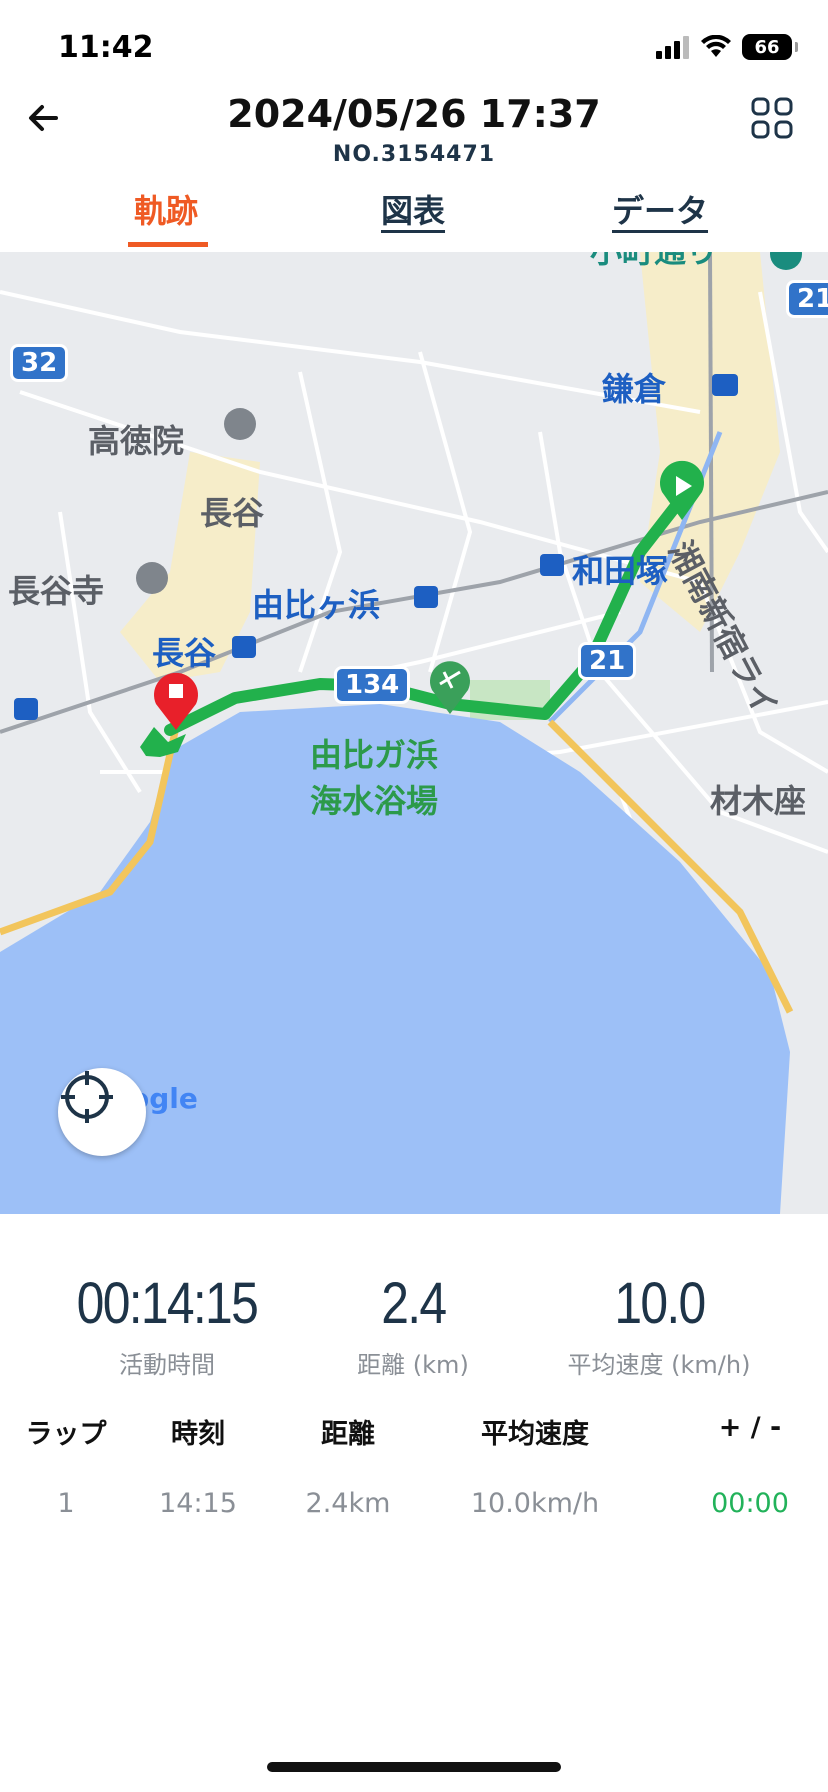  What do you see at coordinates (316, 605) in the screenshot?
I see `map-label-yuigahama: 由比ヶ浜` at bounding box center [316, 605].